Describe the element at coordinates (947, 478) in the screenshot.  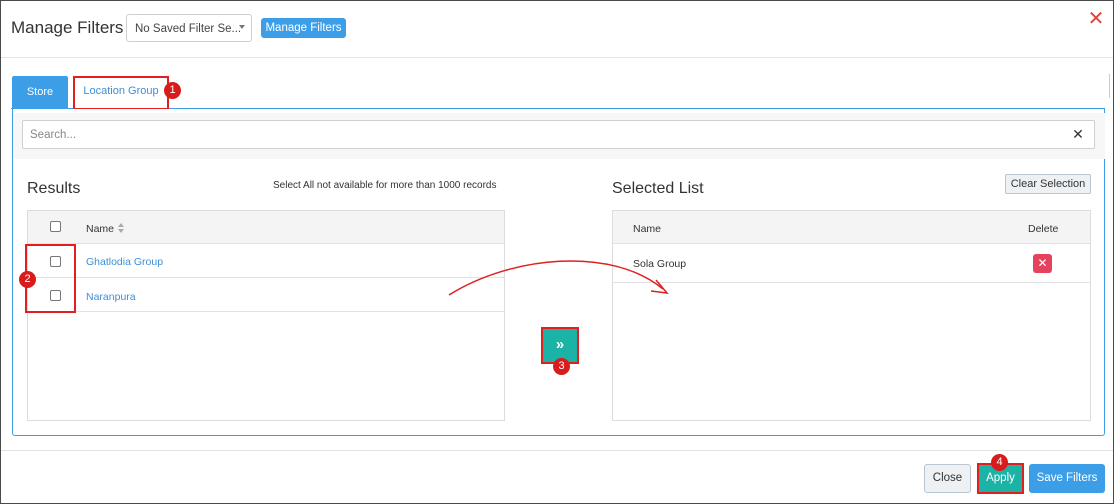
I see `close-button: Close` at that location.